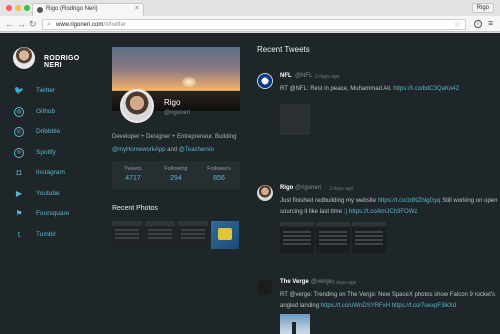 Image resolution: width=500 pixels, height=334 pixels. I want to click on rigo-avatar, so click(265, 193).